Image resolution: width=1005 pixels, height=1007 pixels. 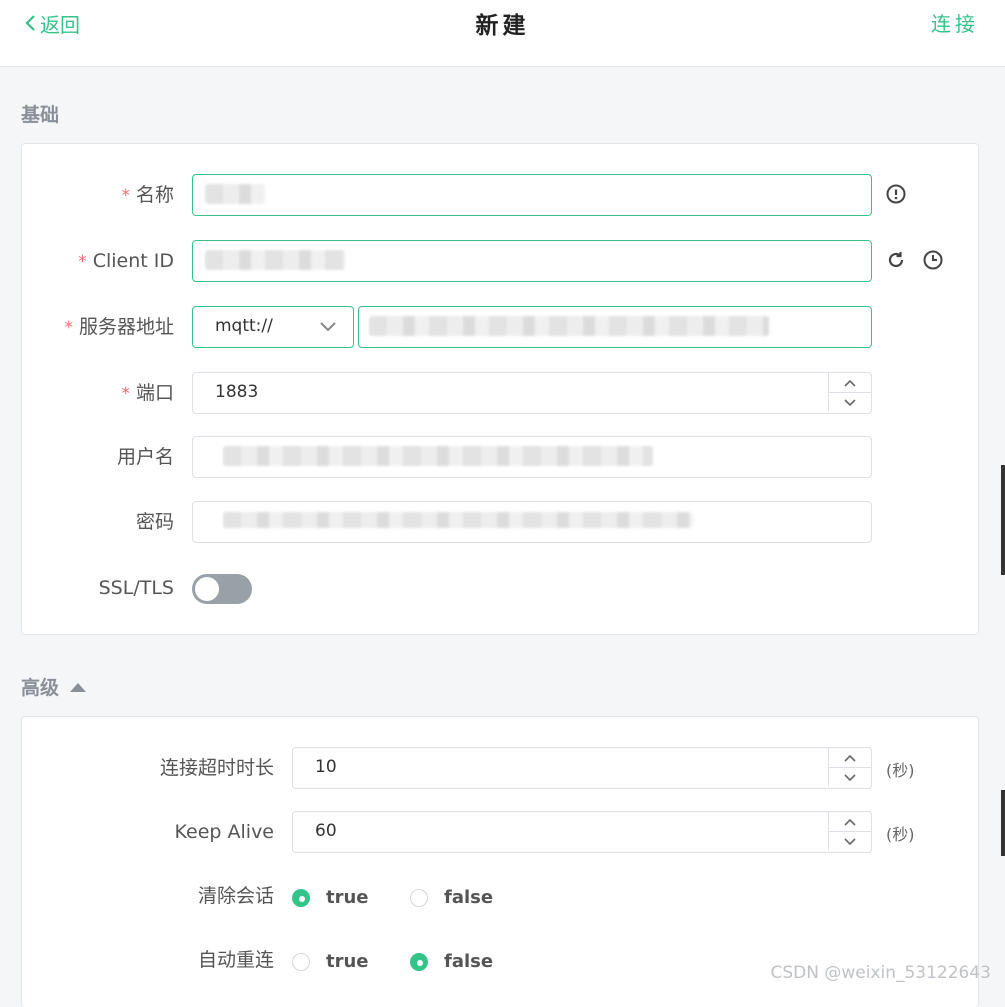 I want to click on timeout-stepper, so click(x=849, y=767).